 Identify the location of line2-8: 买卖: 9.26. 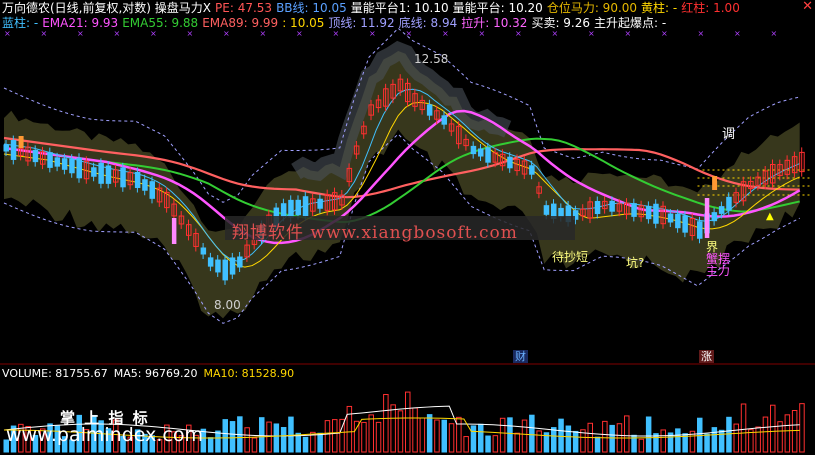
(561, 23).